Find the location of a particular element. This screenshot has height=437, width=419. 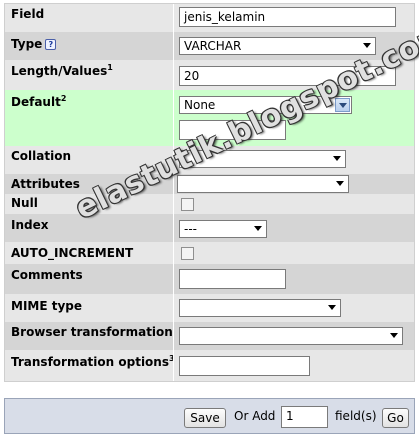

default-select: None is located at coordinates (265, 105).